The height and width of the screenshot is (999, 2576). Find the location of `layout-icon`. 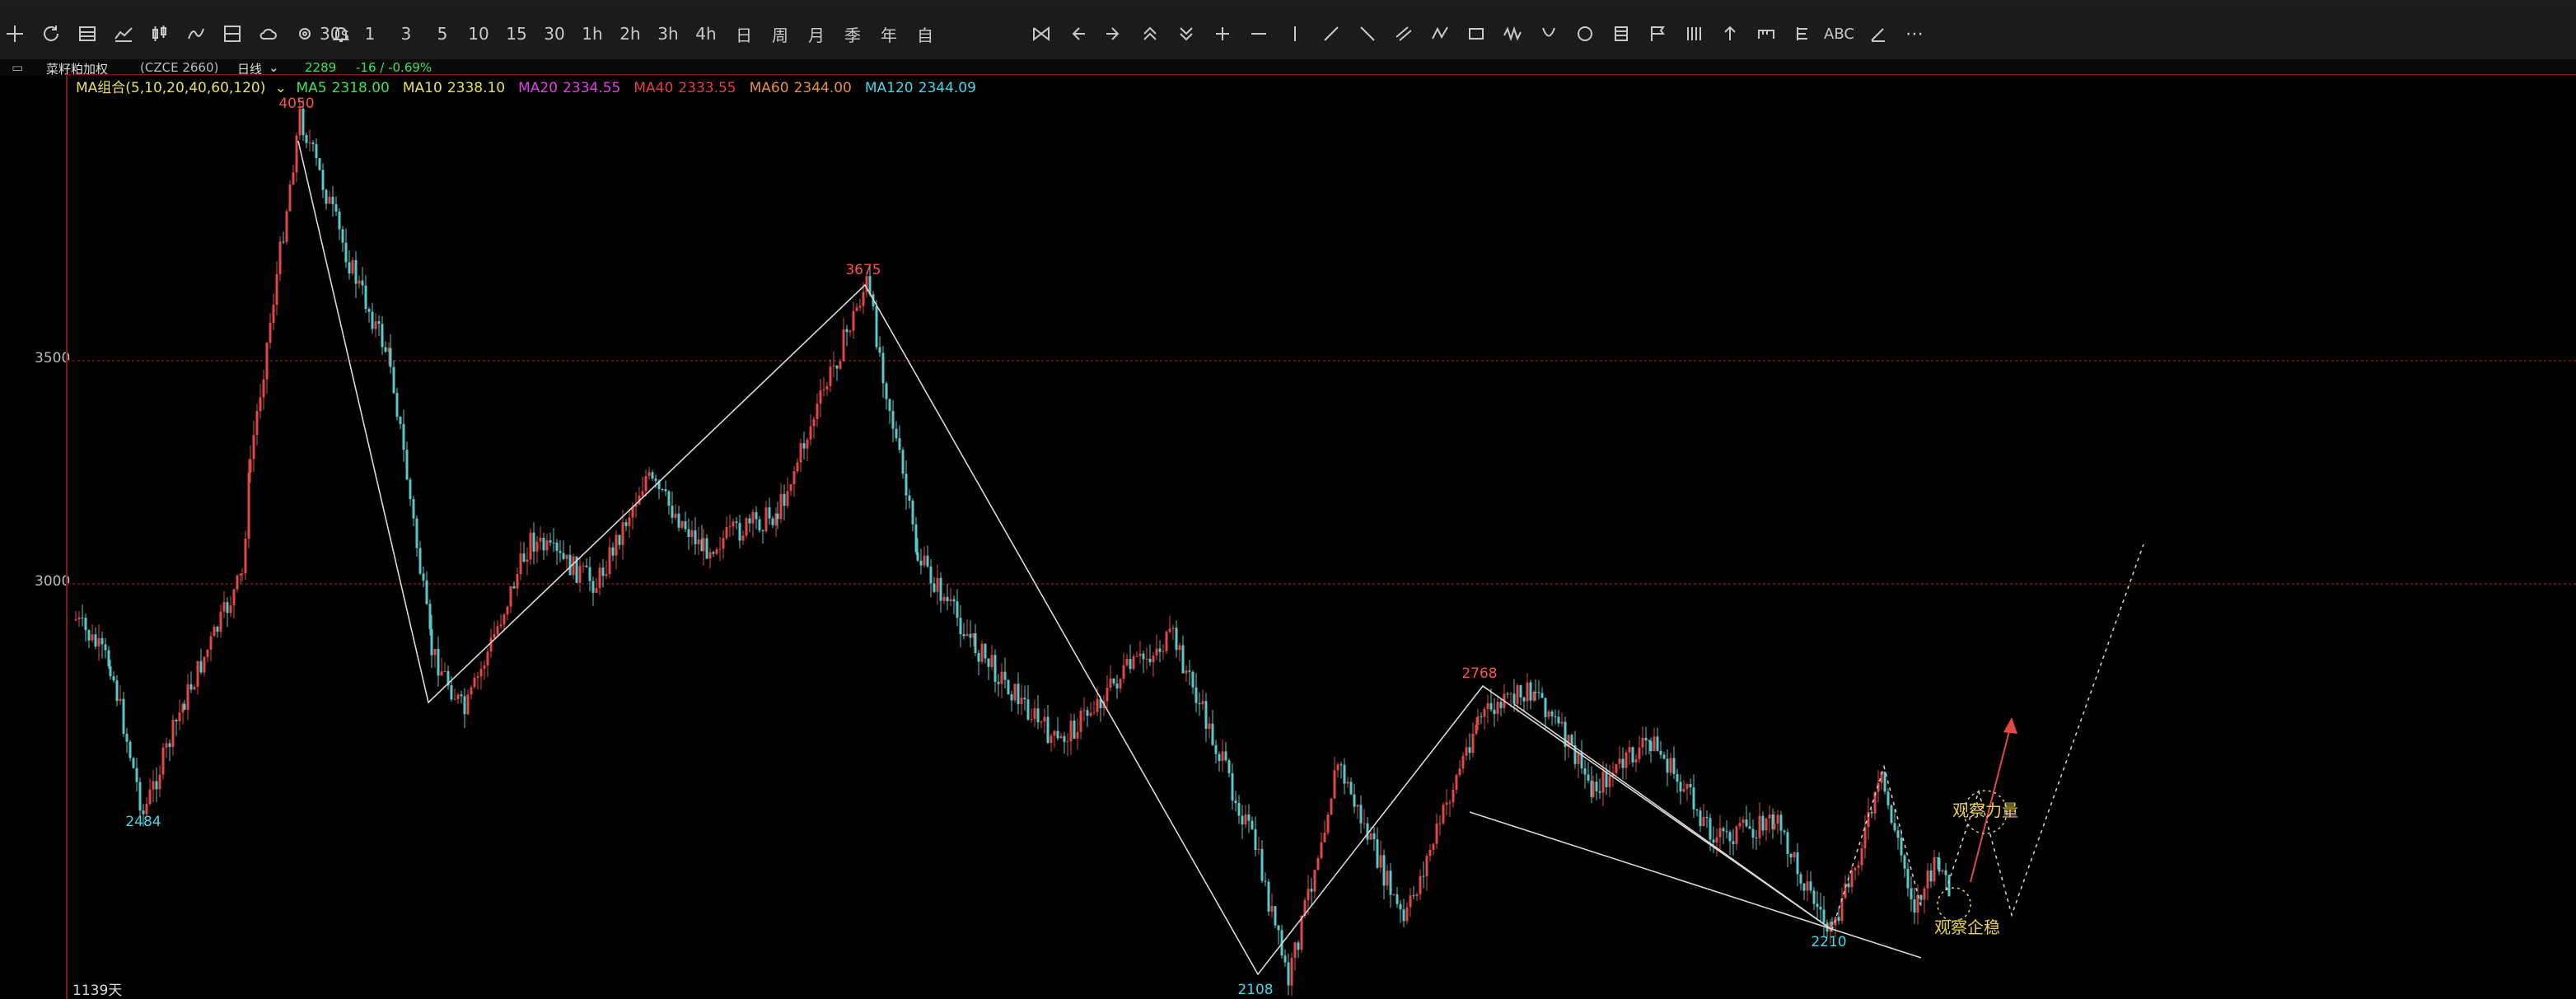

layout-icon is located at coordinates (232, 34).